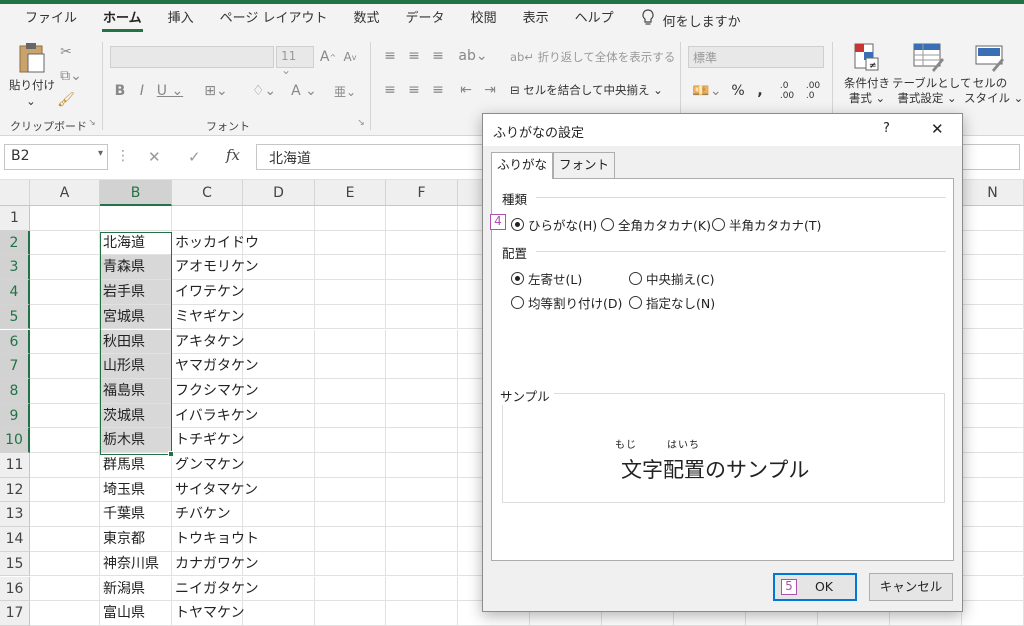  I want to click on italic-icon: I, so click(142, 91).